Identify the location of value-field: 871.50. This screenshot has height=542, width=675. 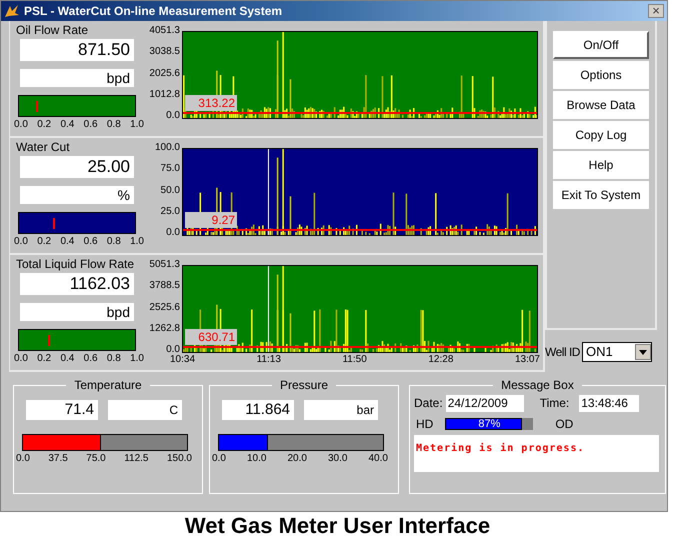
(77, 50).